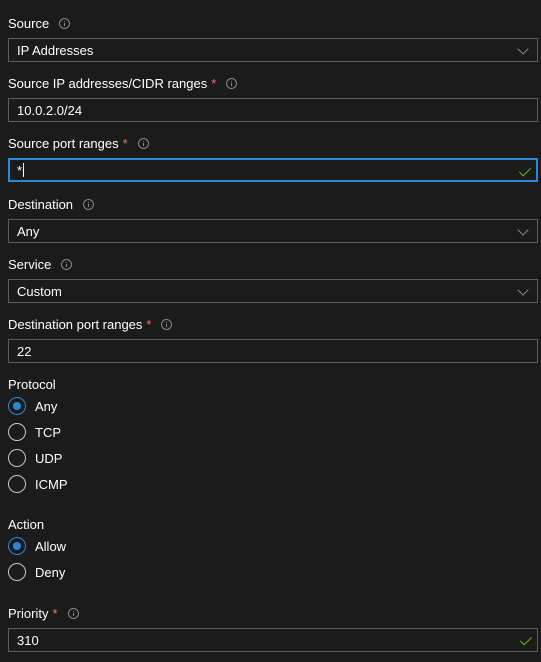 This screenshot has height=662, width=541. I want to click on destination-port-label-row: Destination port ranges *, so click(273, 324).